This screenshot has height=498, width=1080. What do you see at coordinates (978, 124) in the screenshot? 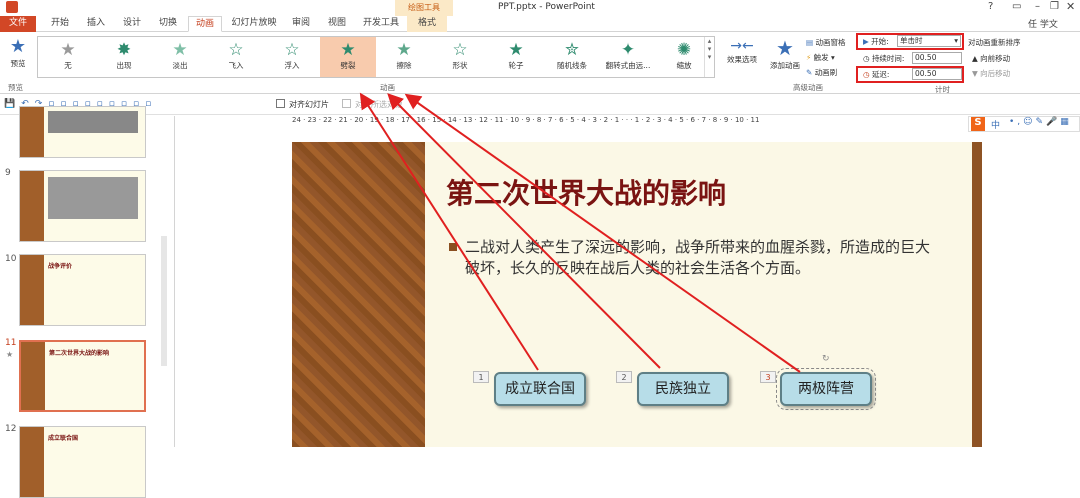
I see `sogou-icon: S` at bounding box center [978, 124].